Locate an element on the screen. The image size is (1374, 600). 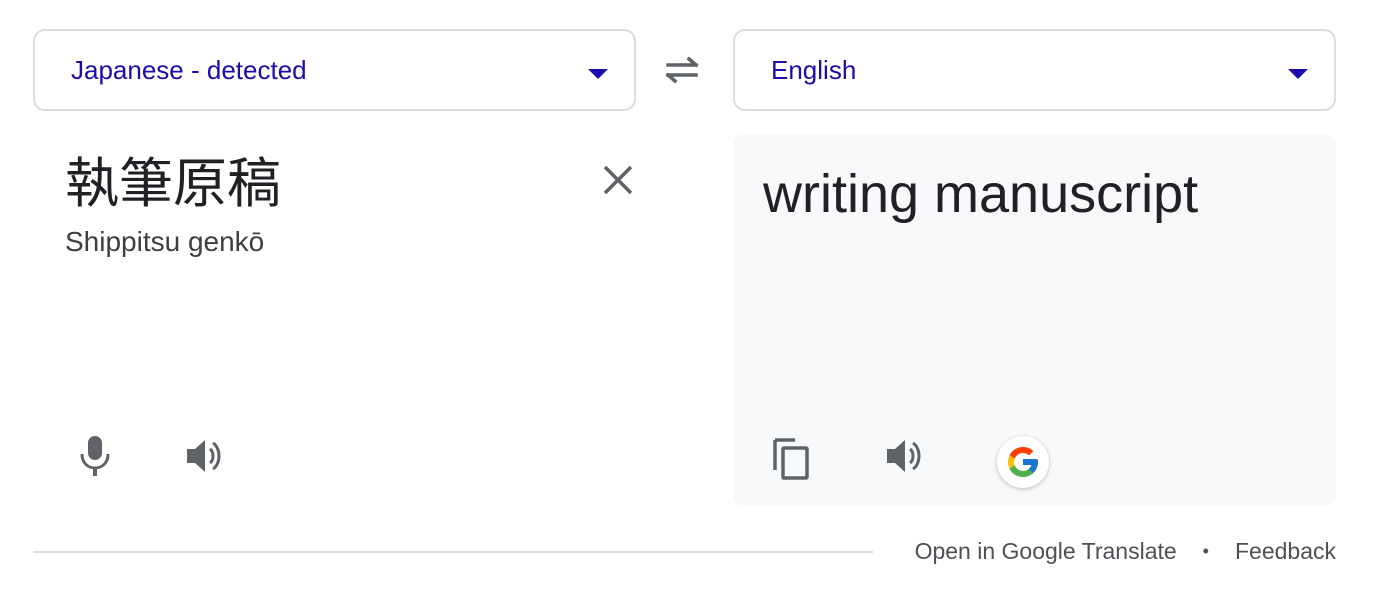
copy-translation-button is located at coordinates (792, 459).